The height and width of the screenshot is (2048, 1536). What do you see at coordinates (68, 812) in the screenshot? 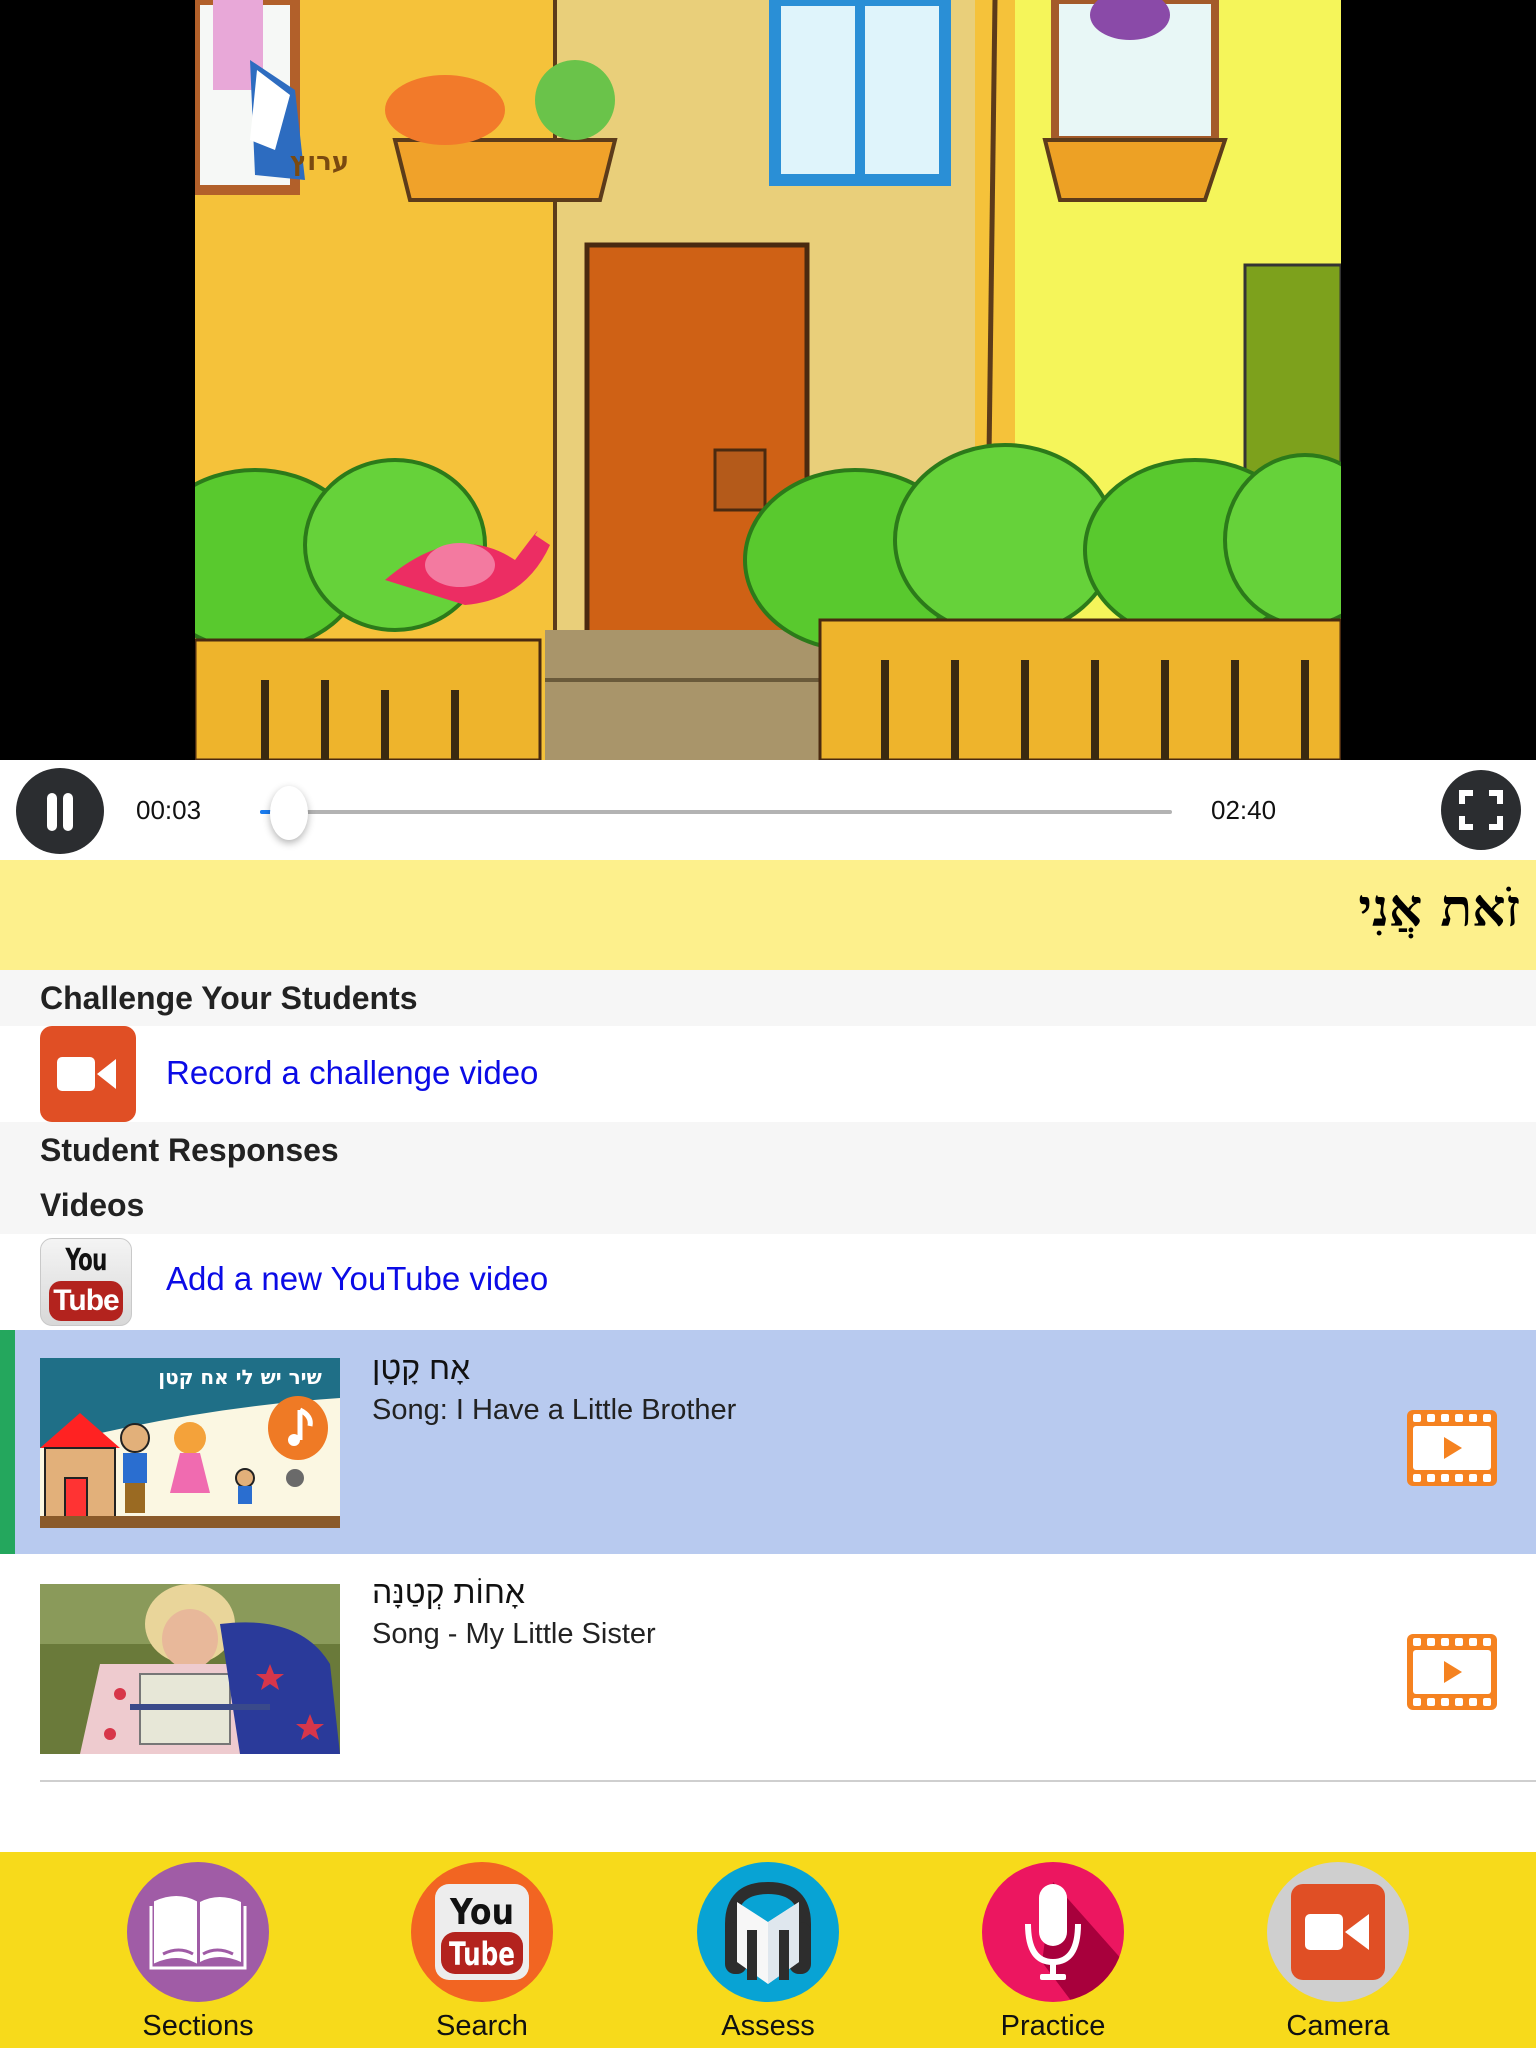
I see `pause-icon-bar` at bounding box center [68, 812].